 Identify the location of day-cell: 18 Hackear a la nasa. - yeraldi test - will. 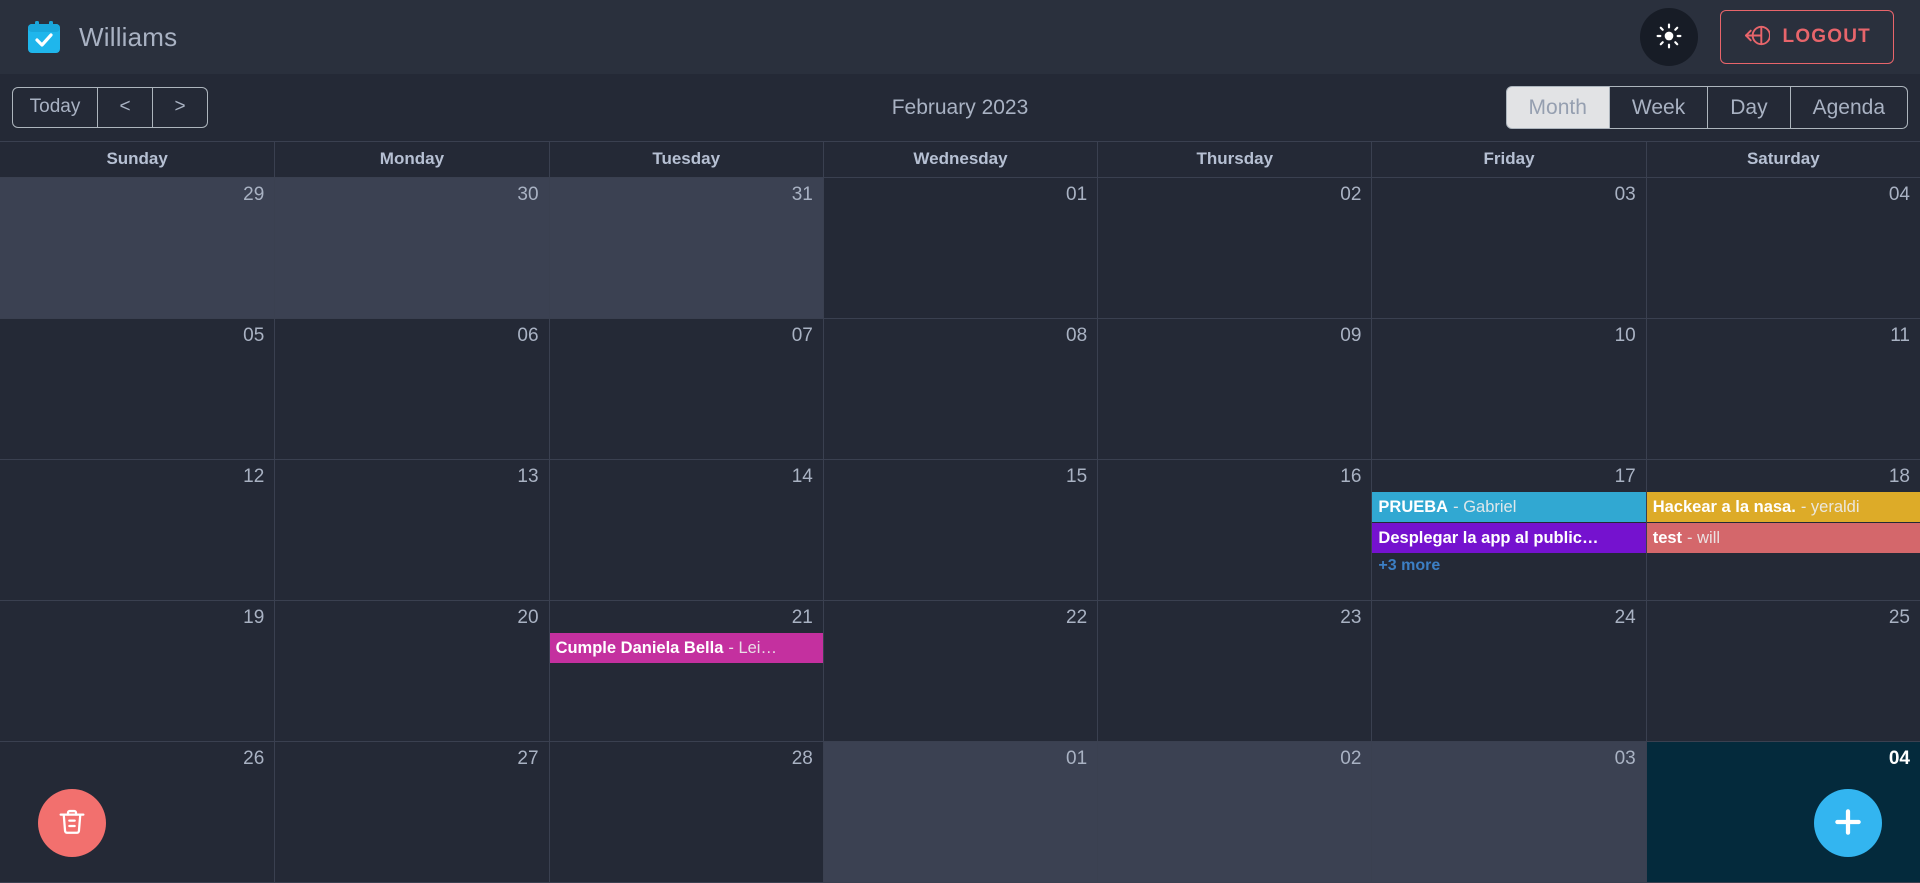
(1782, 530).